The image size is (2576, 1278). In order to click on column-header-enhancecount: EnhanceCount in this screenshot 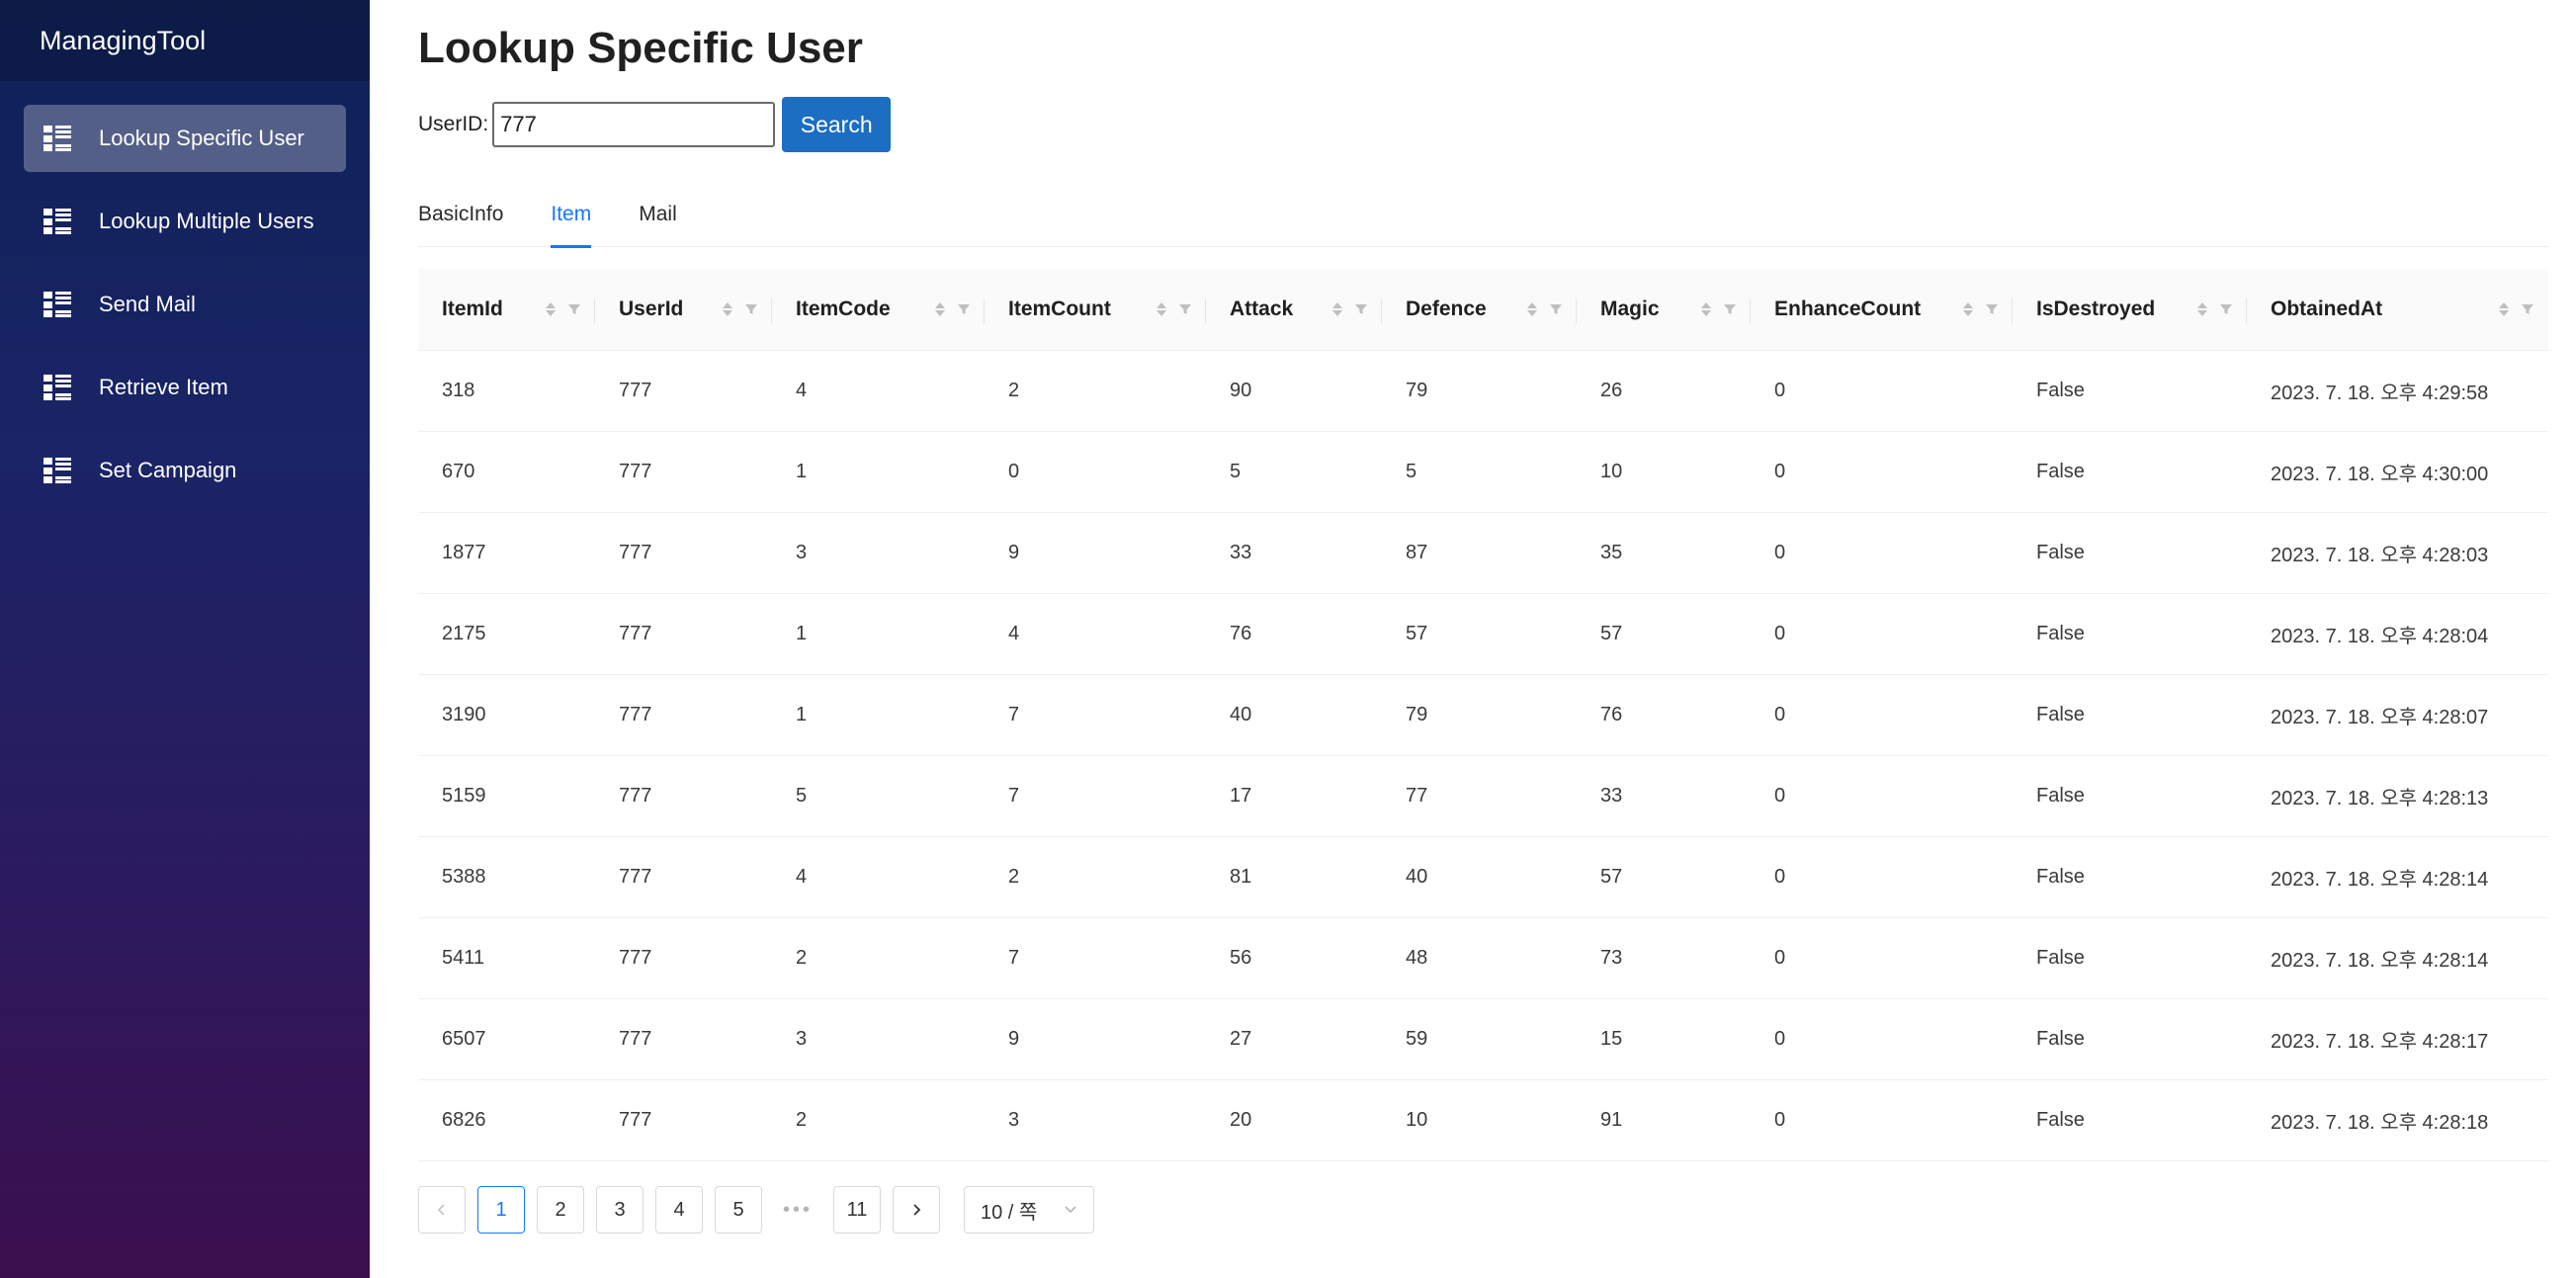, I will do `click(1882, 310)`.